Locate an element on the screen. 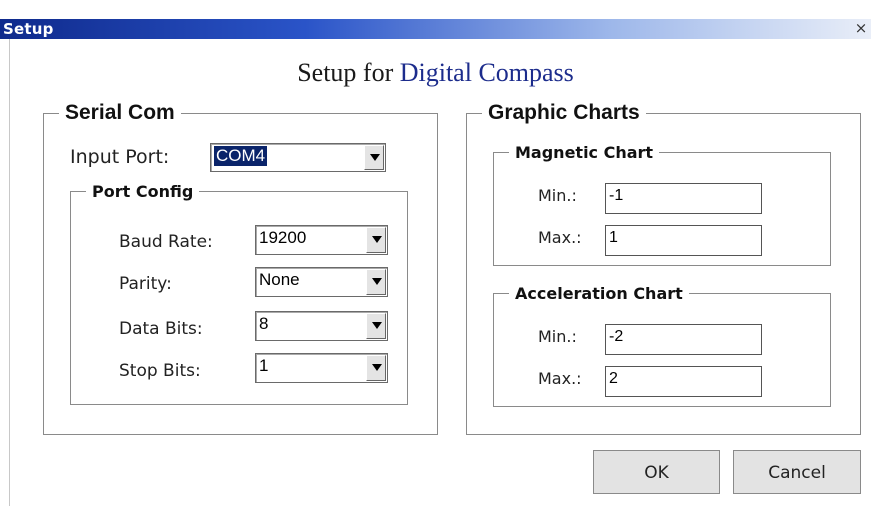  page-heading: Setup for Digital Compass is located at coordinates (435, 73).